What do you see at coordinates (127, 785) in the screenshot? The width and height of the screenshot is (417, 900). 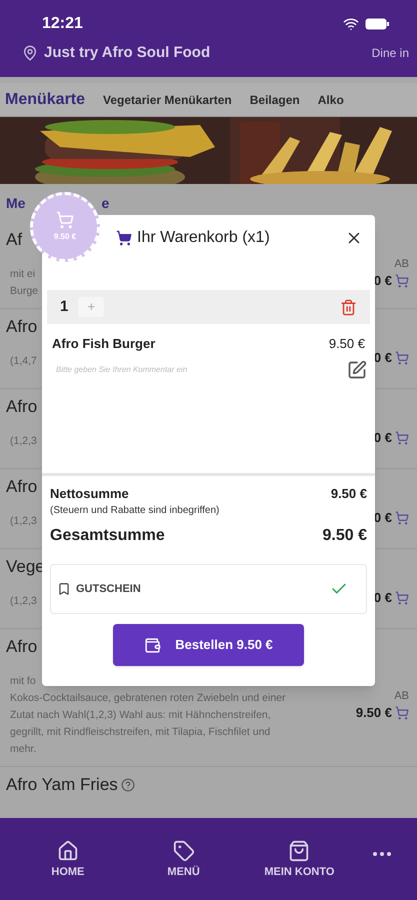 I see `info-icon` at bounding box center [127, 785].